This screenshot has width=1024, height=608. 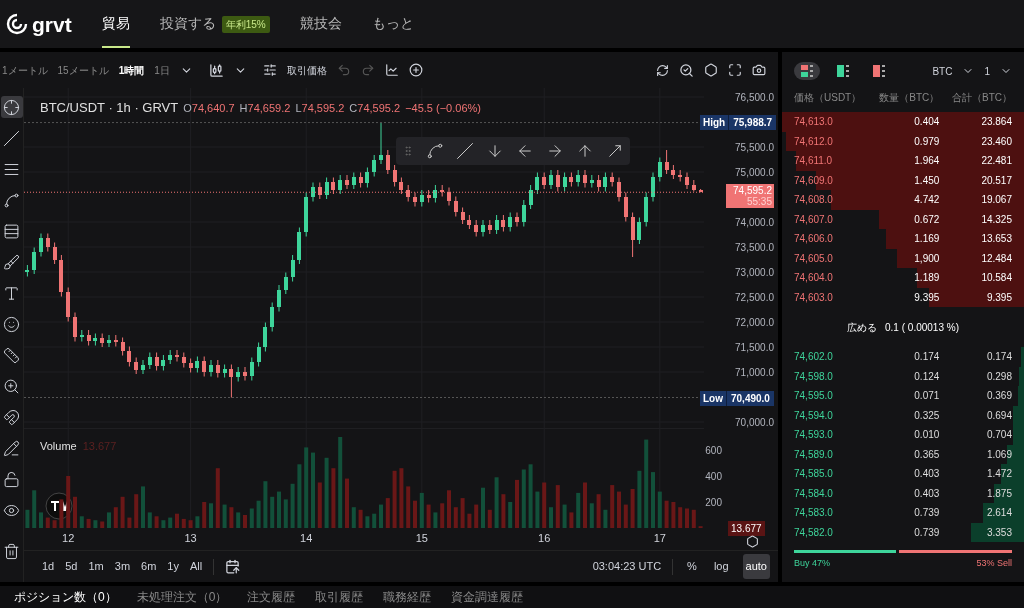 What do you see at coordinates (407, 597) in the screenshot?
I see `bottom-tab: 職務経歴` at bounding box center [407, 597].